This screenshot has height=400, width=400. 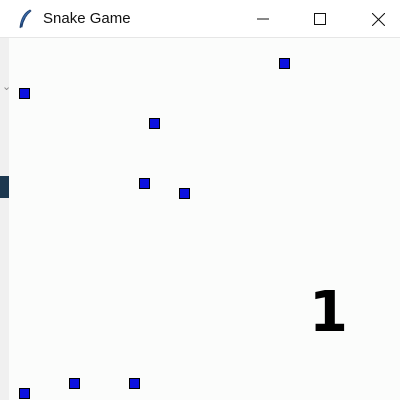 What do you see at coordinates (87, 18) in the screenshot?
I see `window-title: Snake Game` at bounding box center [87, 18].